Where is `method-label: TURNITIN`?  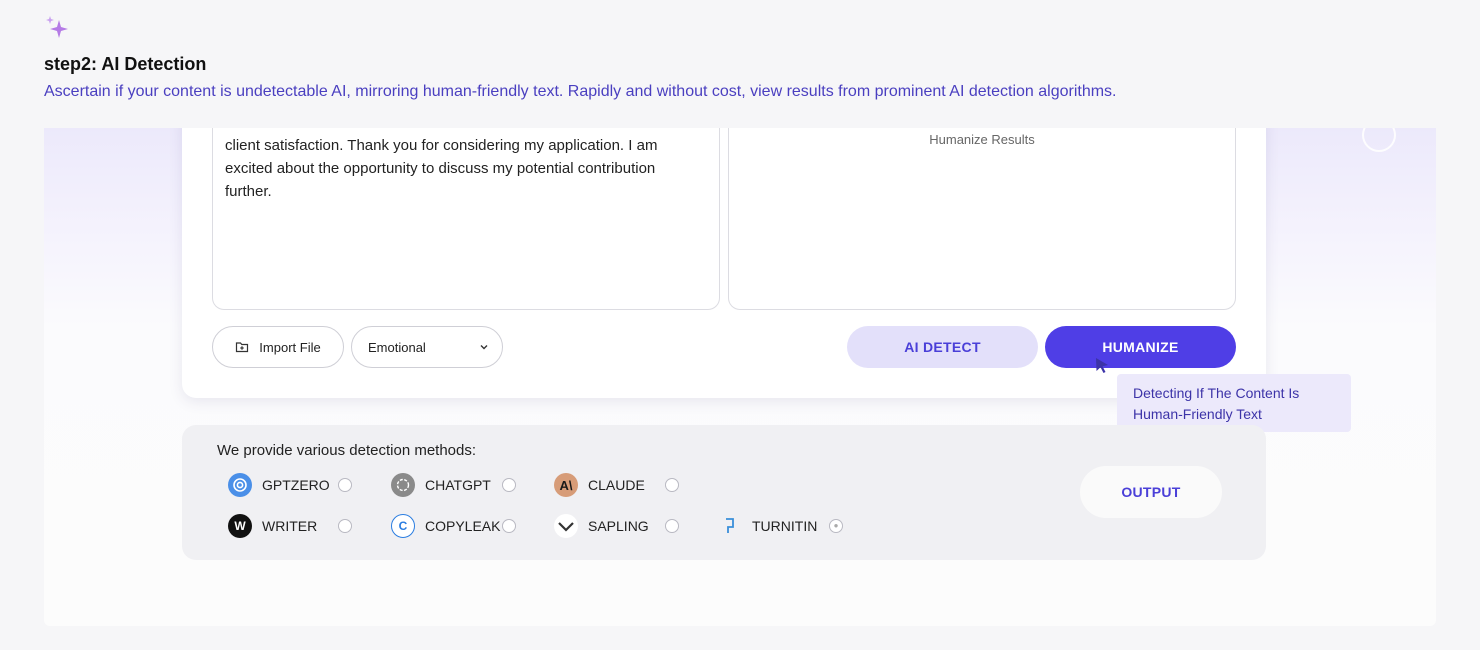 method-label: TURNITIN is located at coordinates (785, 526).